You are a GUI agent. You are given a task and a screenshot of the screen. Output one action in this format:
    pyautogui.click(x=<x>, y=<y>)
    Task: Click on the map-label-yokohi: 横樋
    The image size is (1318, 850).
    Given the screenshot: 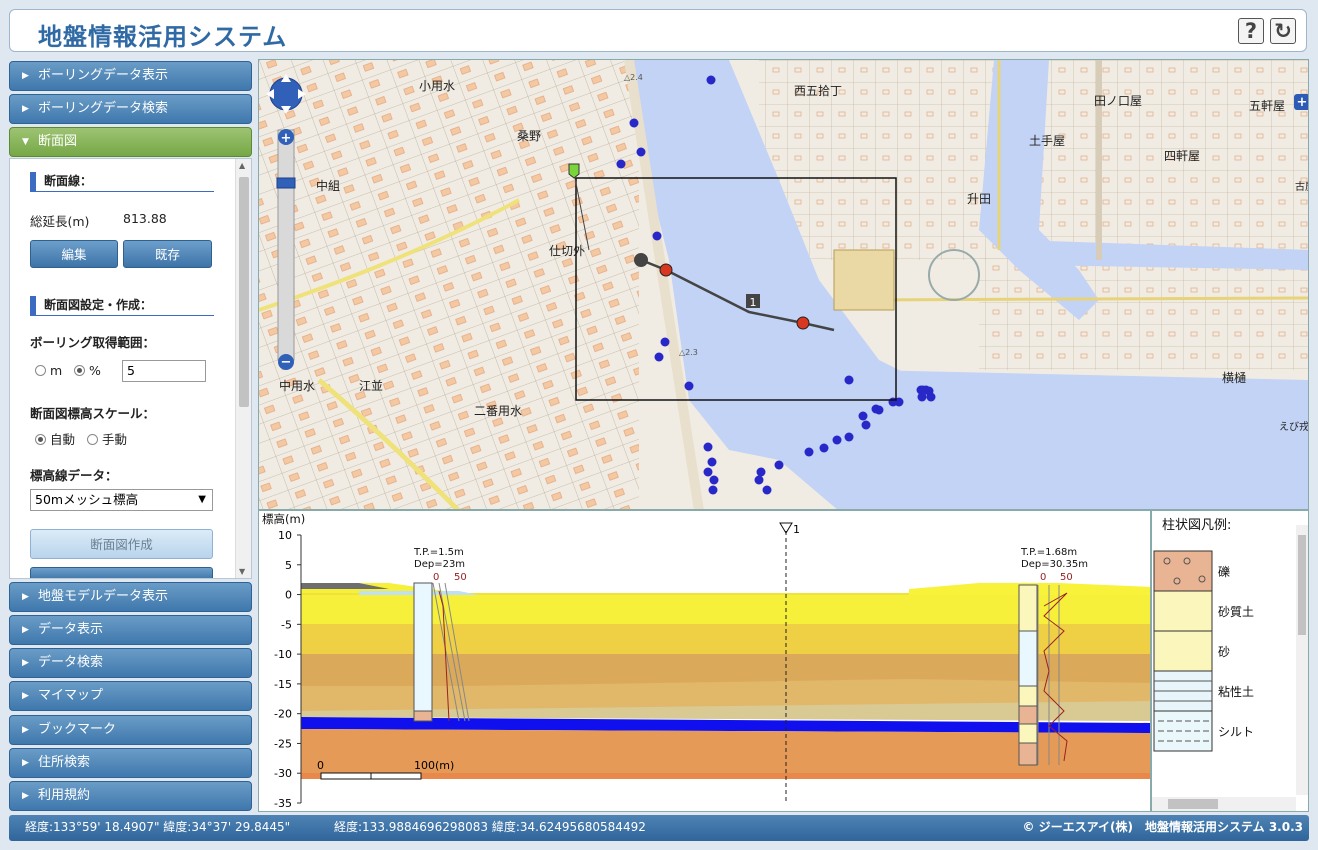 What is the action you would take?
    pyautogui.click(x=1234, y=377)
    